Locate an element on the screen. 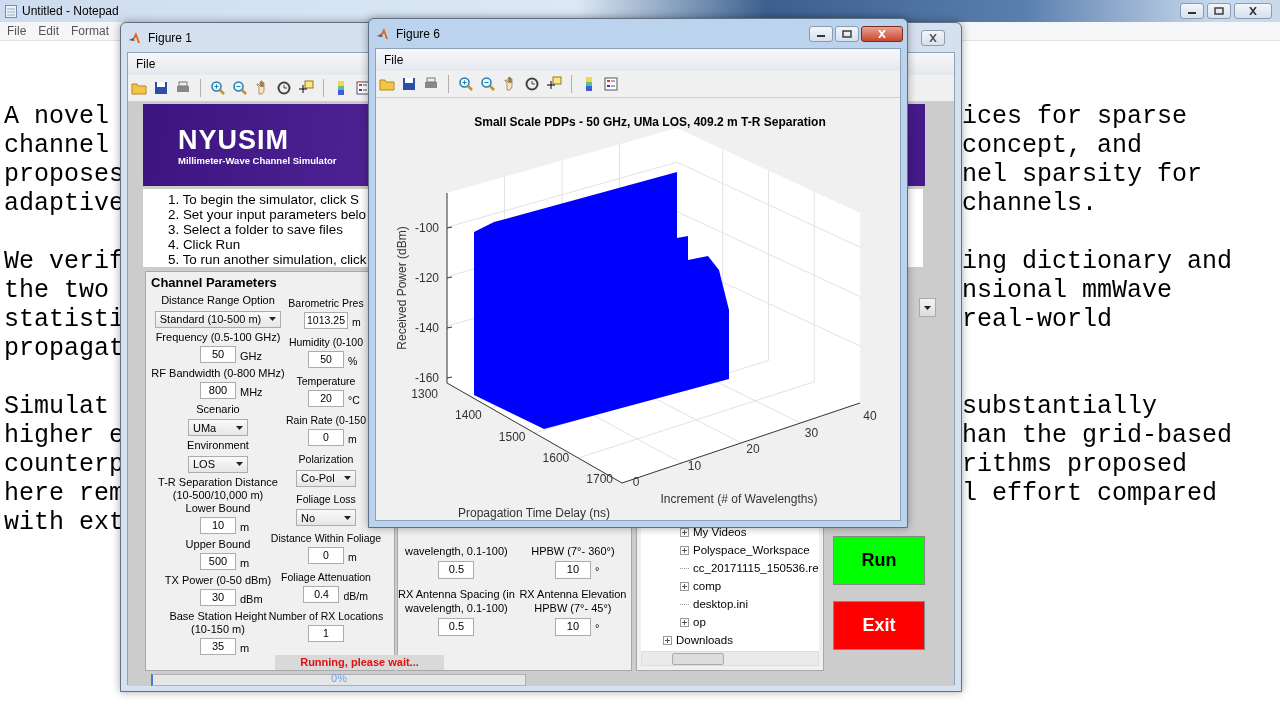 The image size is (1280, 720). exit-button: Exit is located at coordinates (879, 625).